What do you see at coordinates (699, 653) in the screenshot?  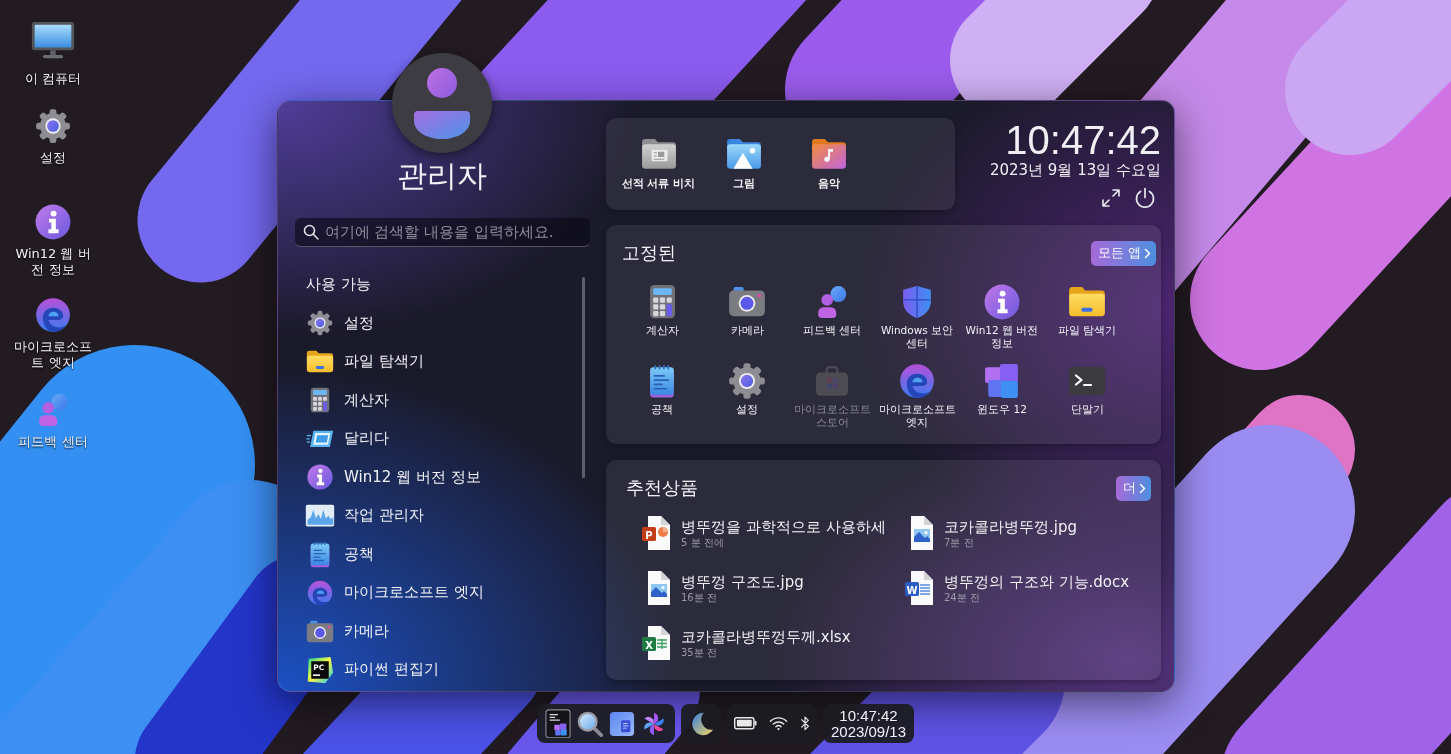 I see `file-time: 35분 전` at bounding box center [699, 653].